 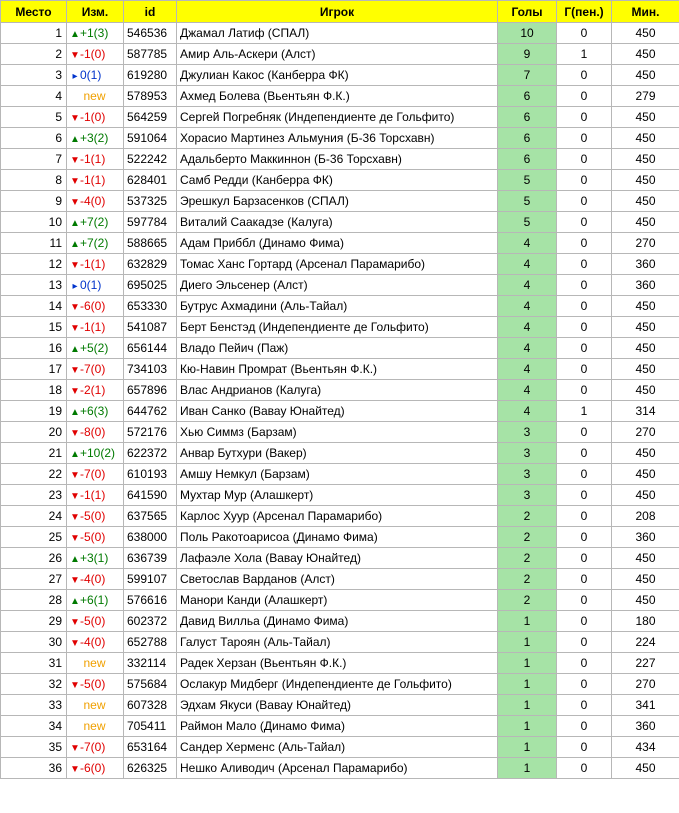 What do you see at coordinates (95, 411) in the screenshot?
I see `change-cell: ▲+6(3)` at bounding box center [95, 411].